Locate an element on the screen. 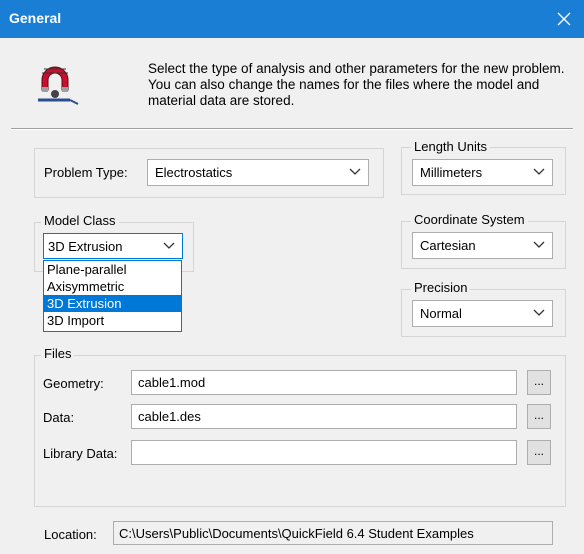 The image size is (584, 554). data-label: Data: is located at coordinates (59, 417).